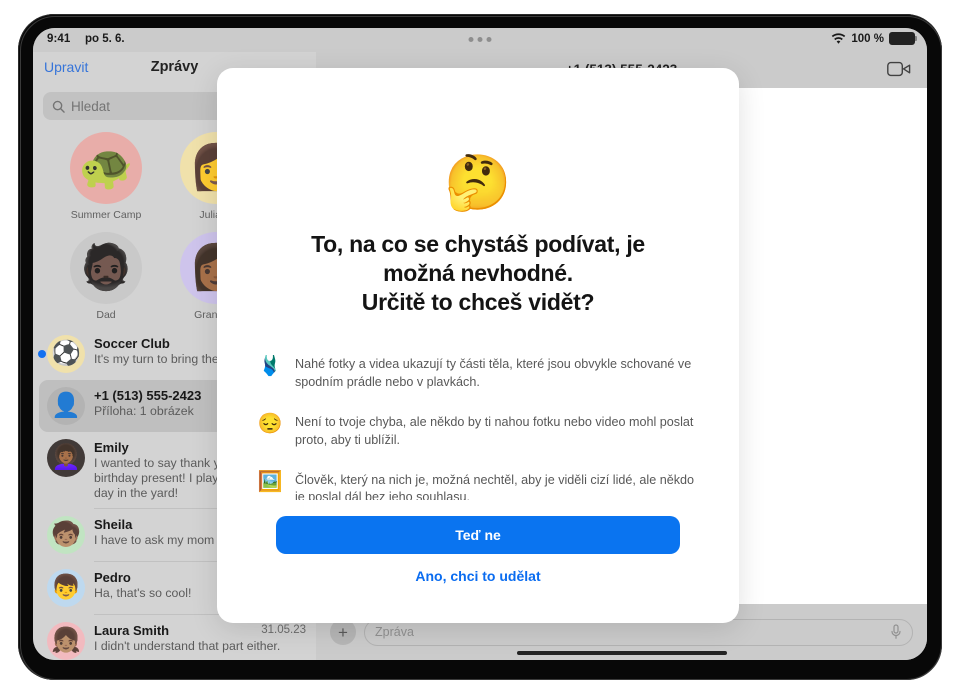 This screenshot has width=960, height=694. I want to click on search-icon, so click(58, 106).